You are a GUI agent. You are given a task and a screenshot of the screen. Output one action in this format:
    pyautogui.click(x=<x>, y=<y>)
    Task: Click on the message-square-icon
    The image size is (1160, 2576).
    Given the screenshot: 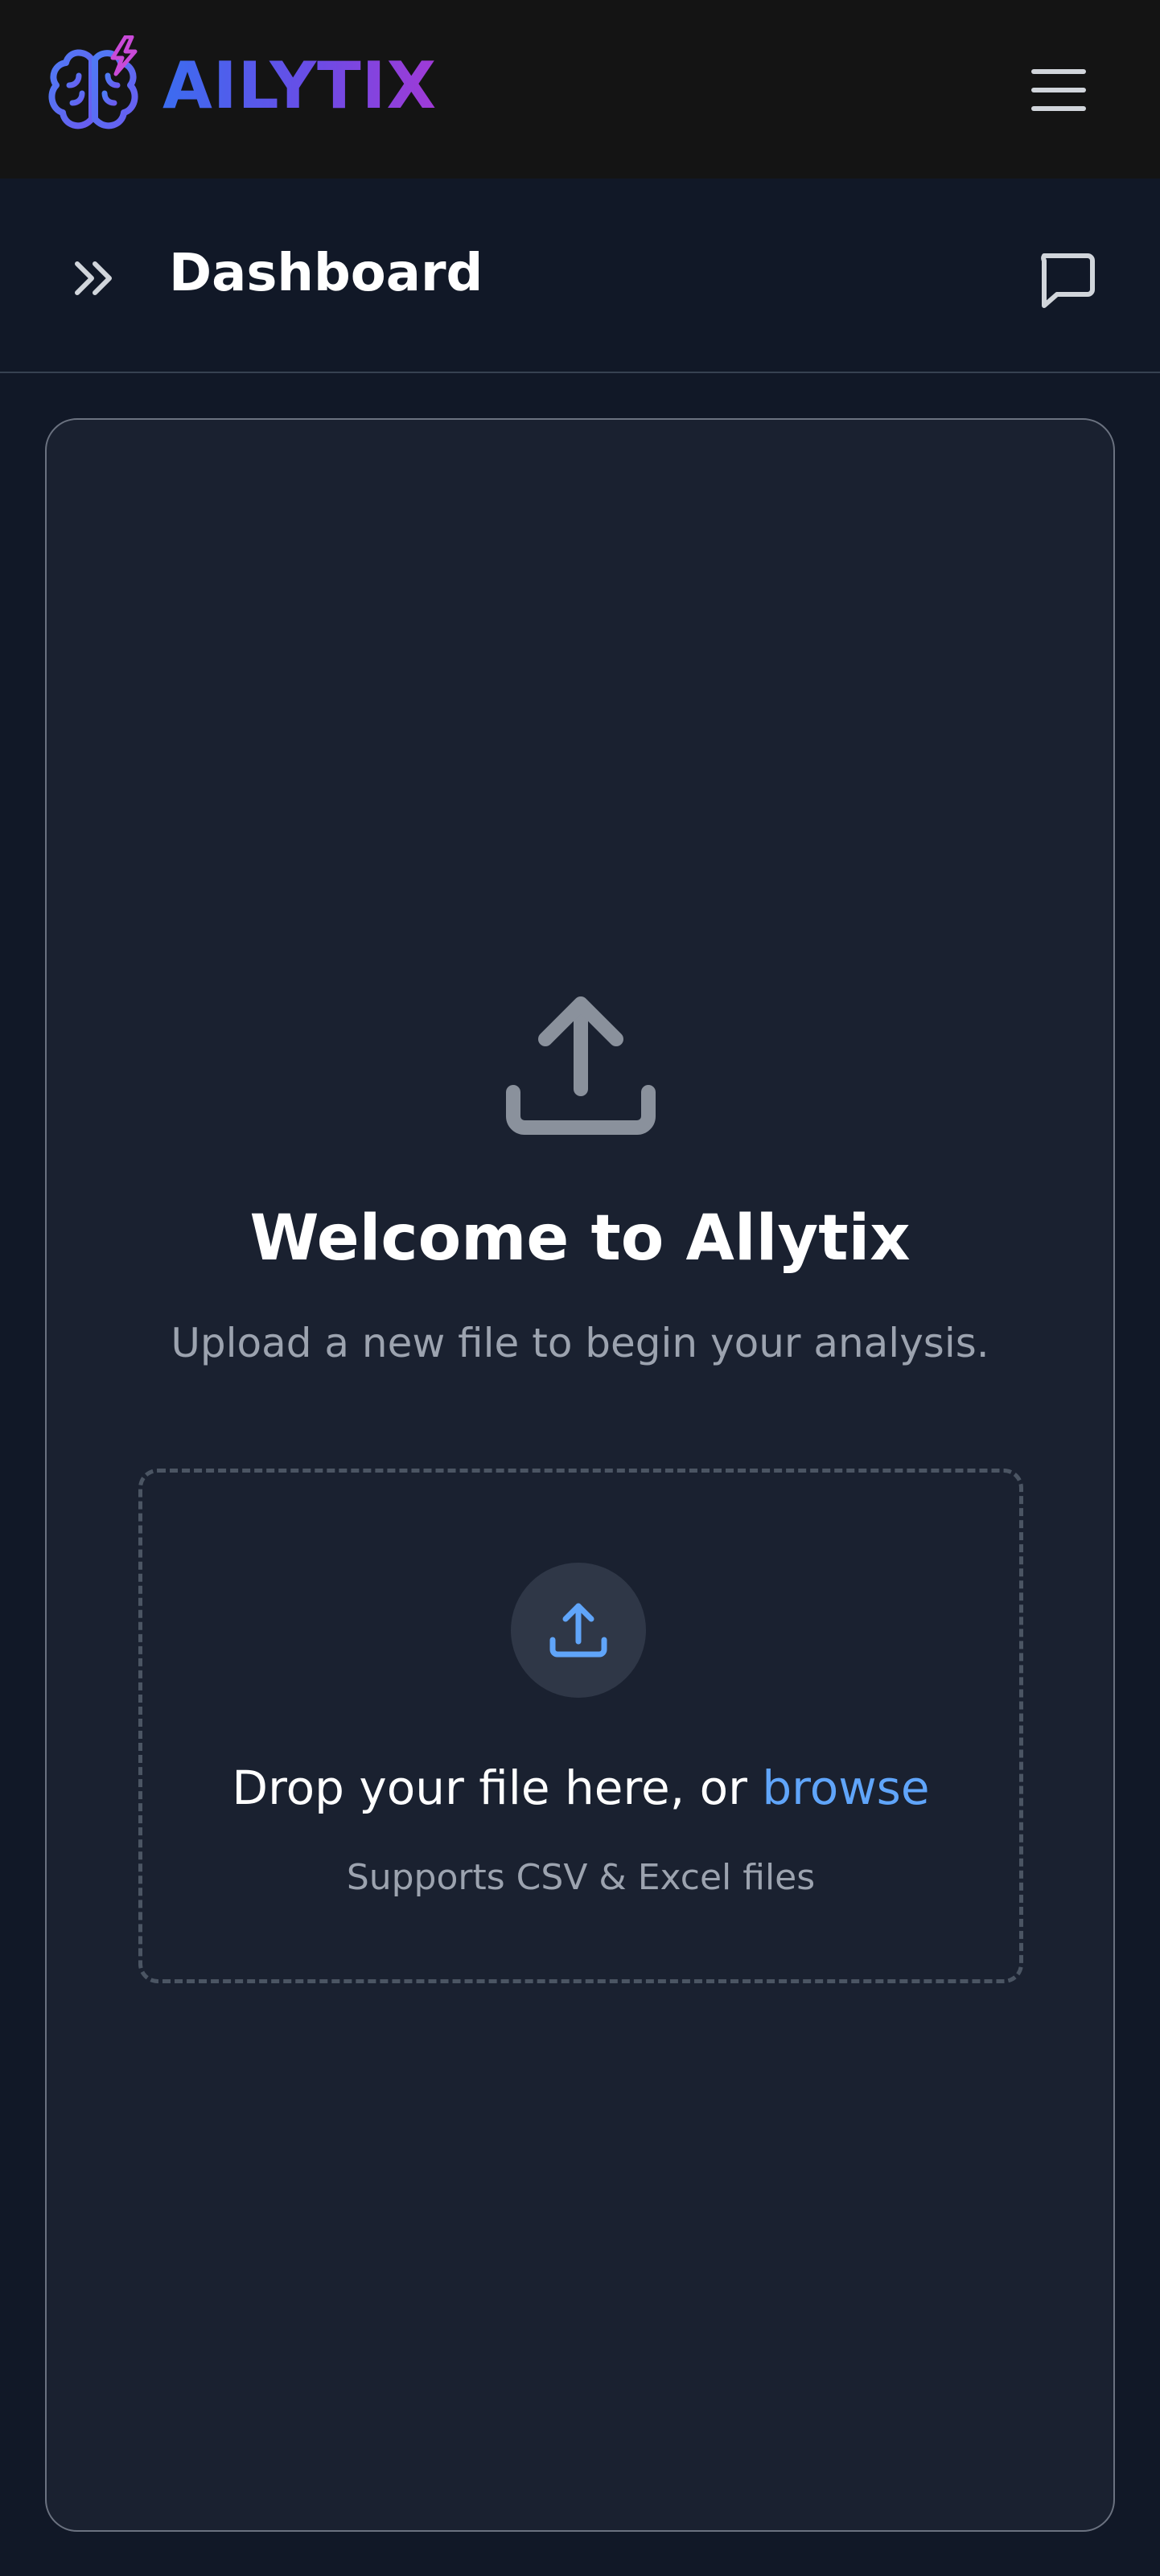 What is the action you would take?
    pyautogui.click(x=1065, y=279)
    